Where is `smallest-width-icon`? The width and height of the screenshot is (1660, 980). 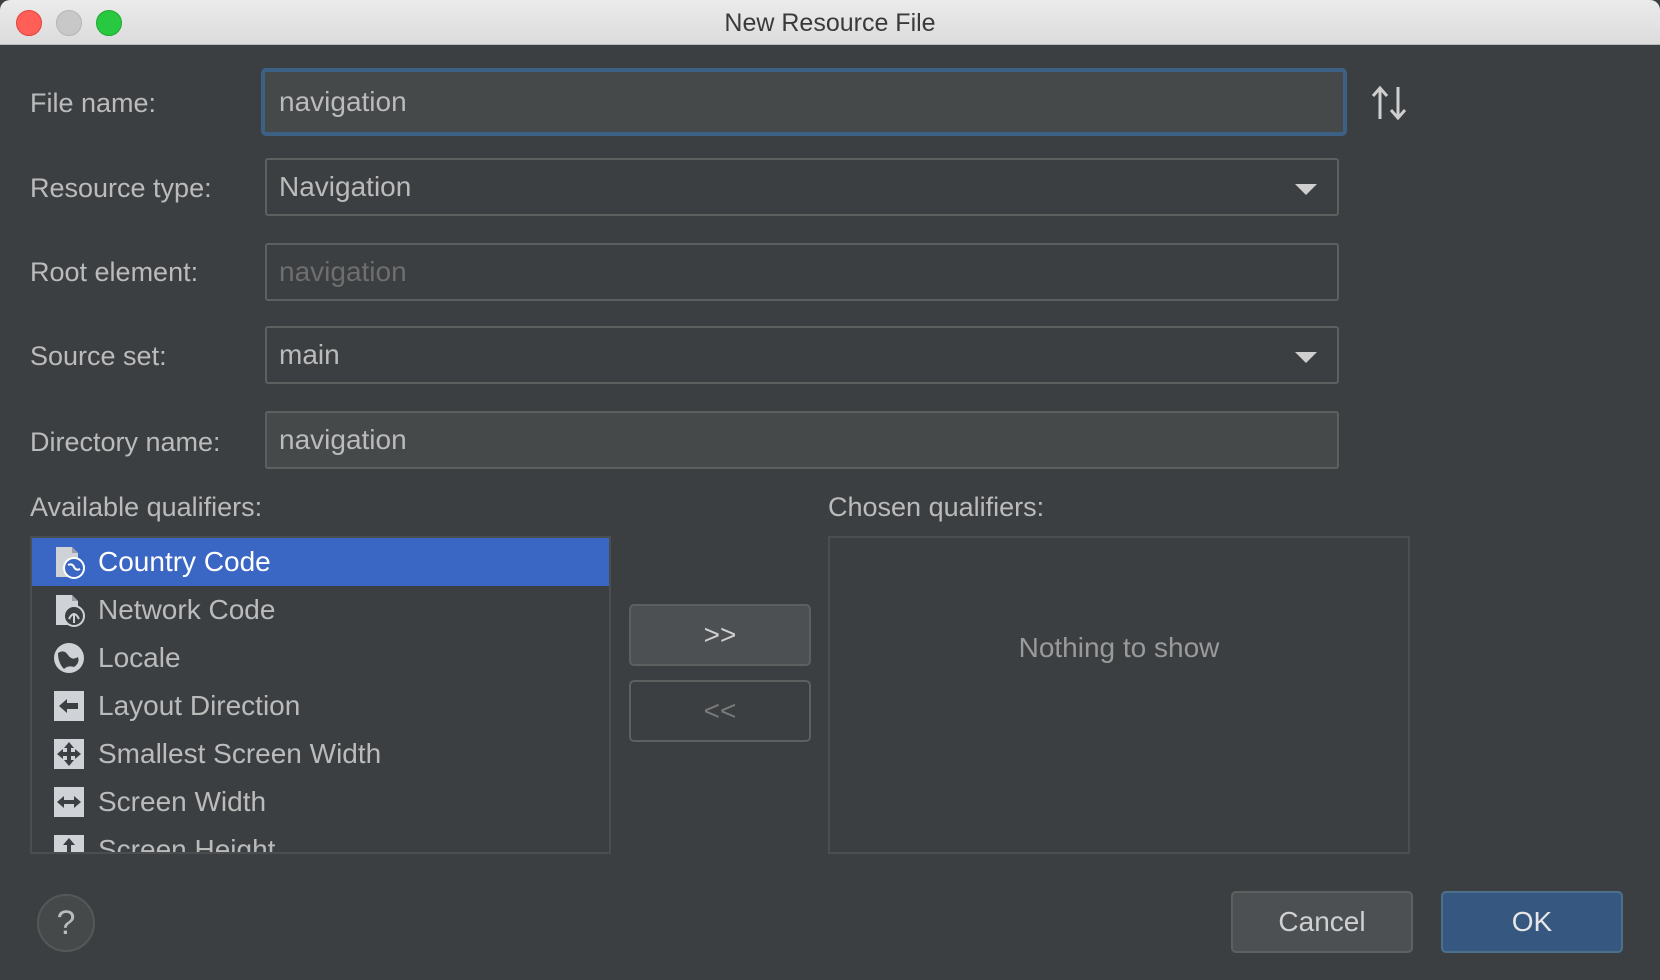 smallest-width-icon is located at coordinates (69, 754).